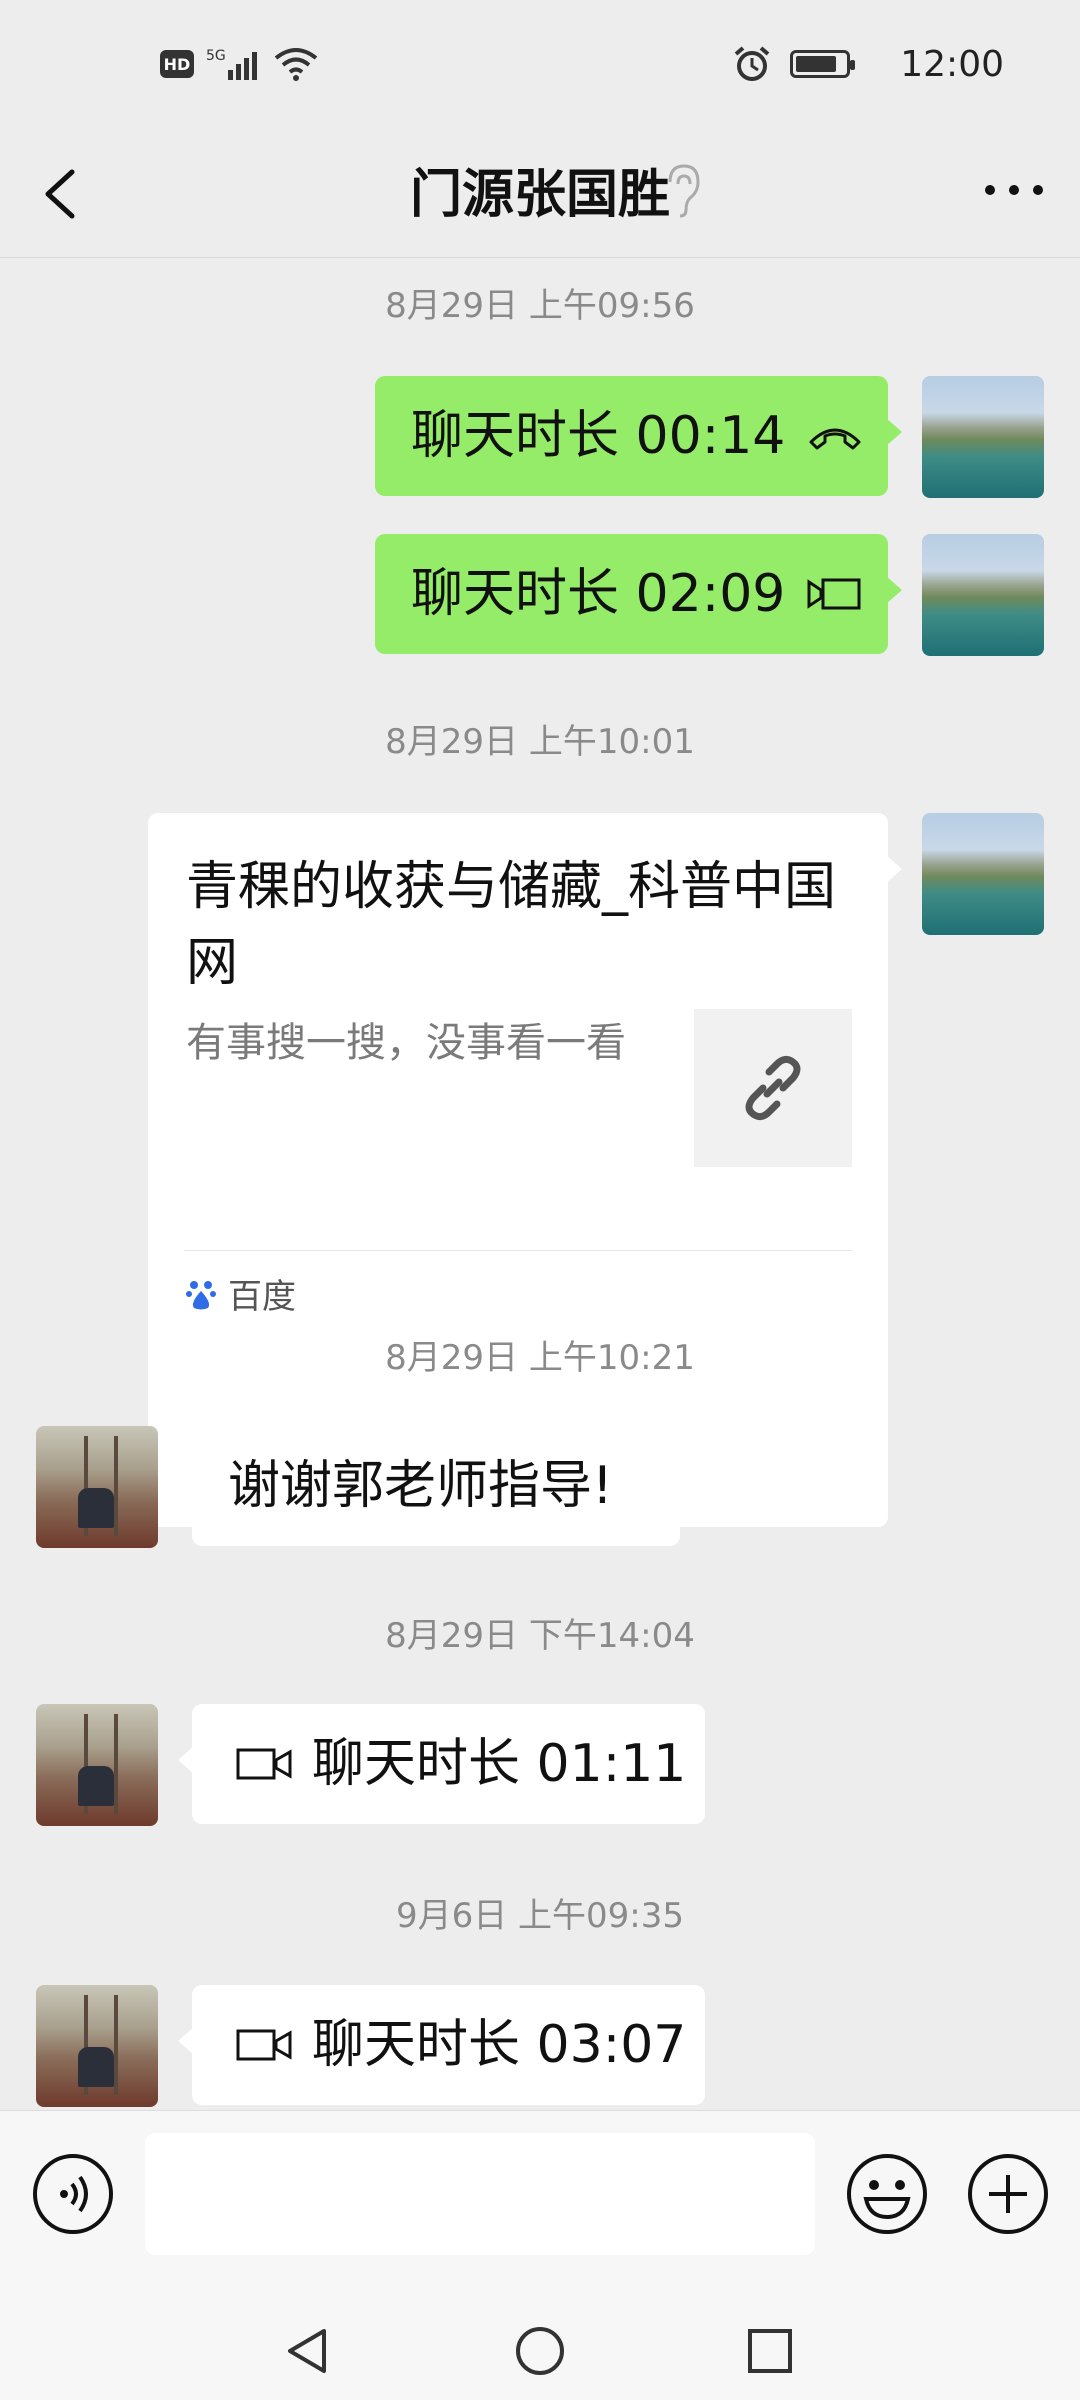  I want to click on link-source-name: 百度, so click(262, 1297).